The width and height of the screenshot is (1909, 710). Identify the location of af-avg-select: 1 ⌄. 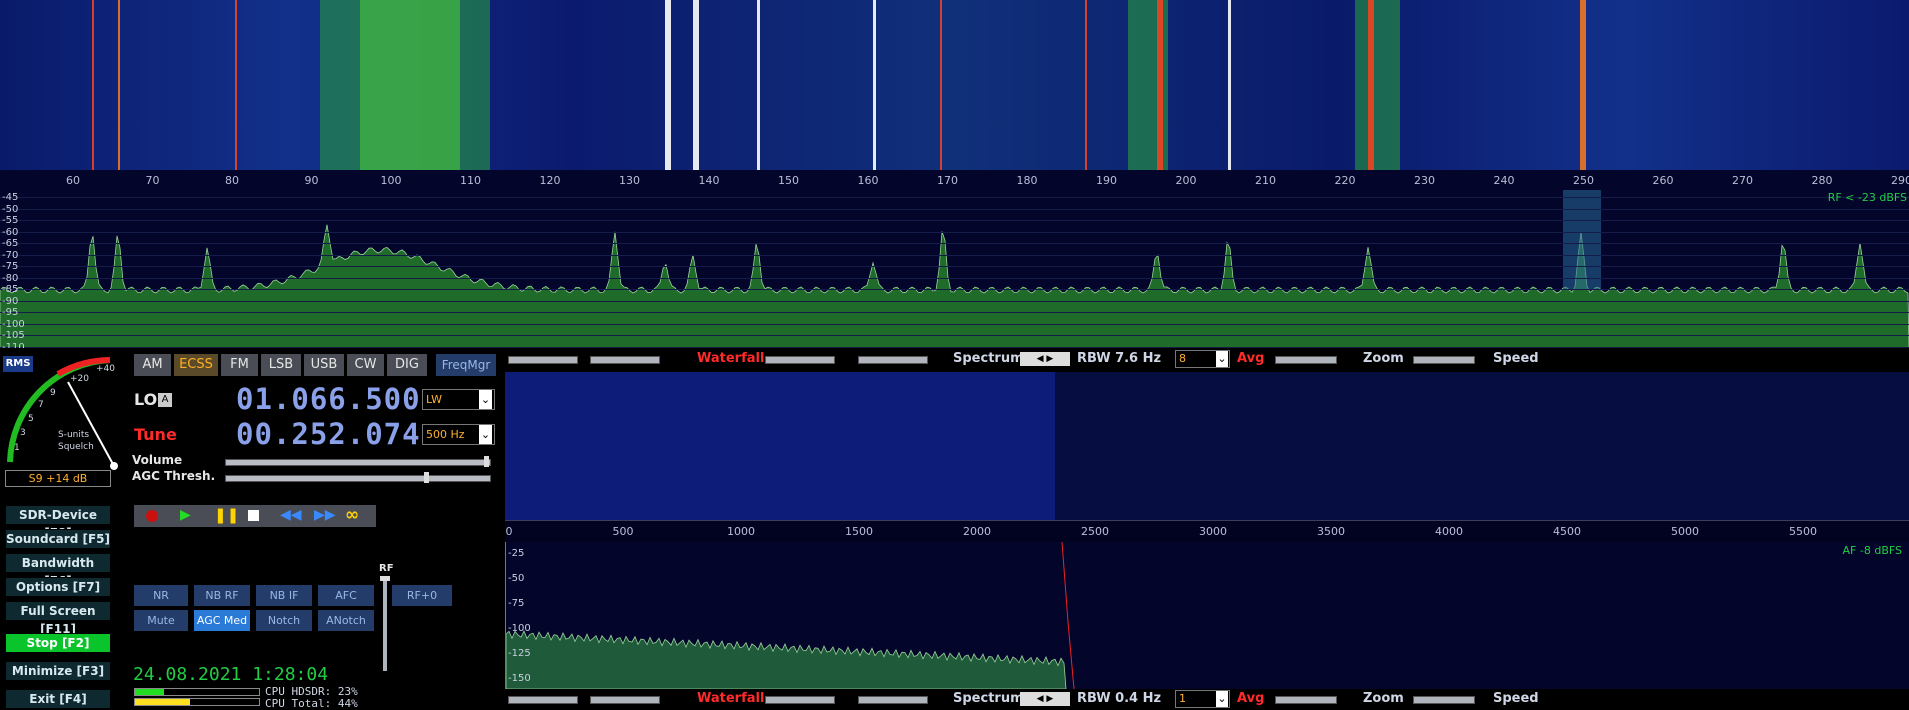
(1202, 699).